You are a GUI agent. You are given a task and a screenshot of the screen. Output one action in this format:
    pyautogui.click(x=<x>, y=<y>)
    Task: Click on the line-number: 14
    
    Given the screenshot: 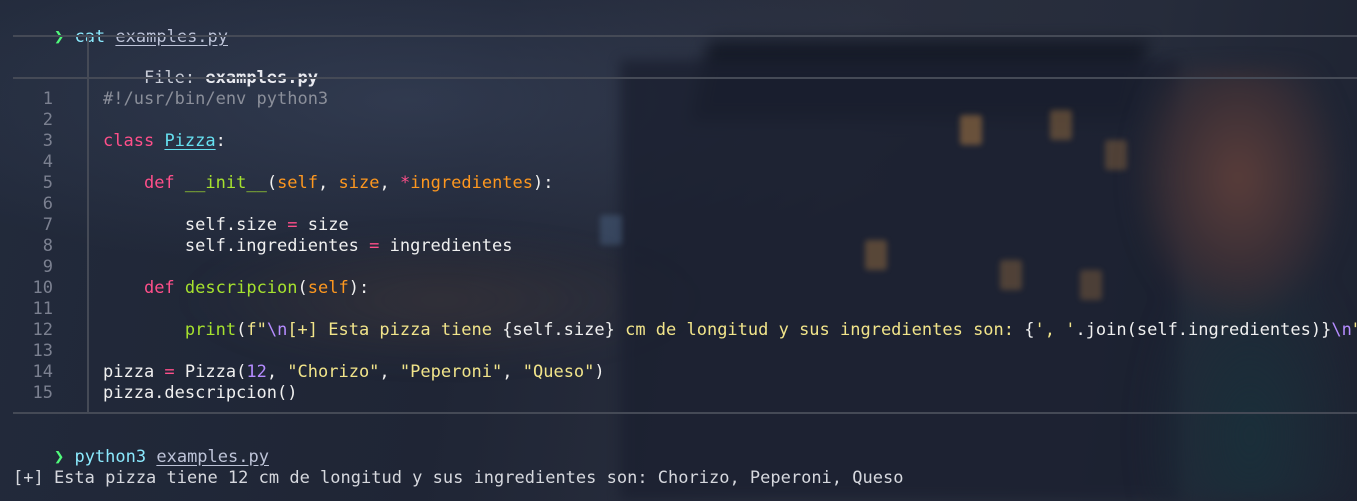 What is the action you would take?
    pyautogui.click(x=42, y=372)
    